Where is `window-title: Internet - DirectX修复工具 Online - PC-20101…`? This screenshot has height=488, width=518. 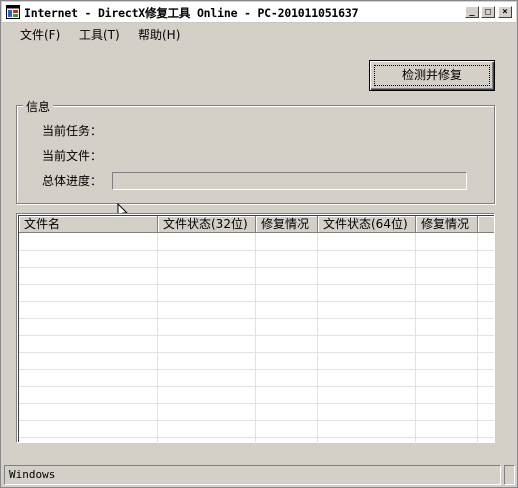 window-title: Internet - DirectX修复工具 Online - PC-20101… is located at coordinates (191, 13).